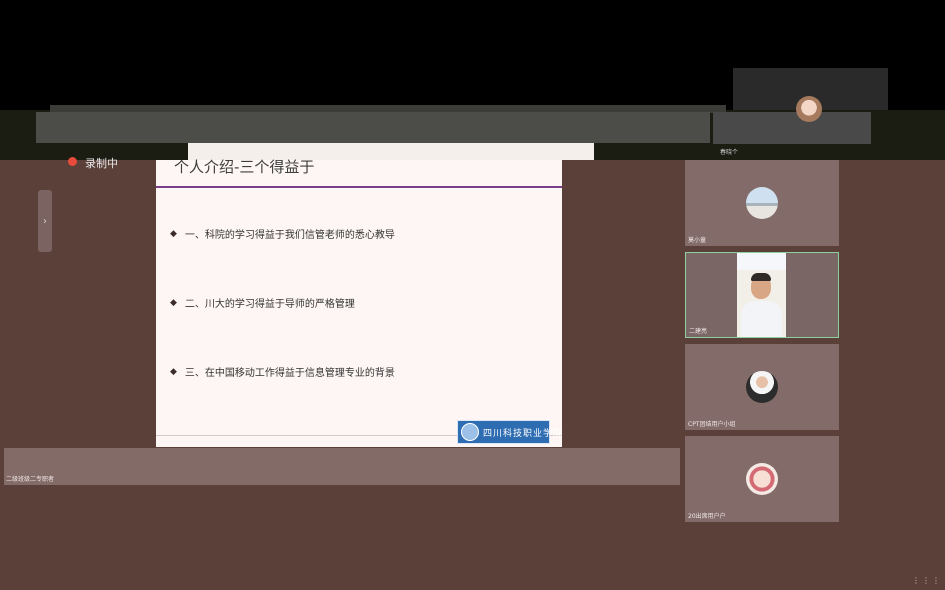 This screenshot has width=945, height=590. What do you see at coordinates (289, 373) in the screenshot?
I see `bullet-text: 三、在中国移动工作得益于信息管理专业的背景` at bounding box center [289, 373].